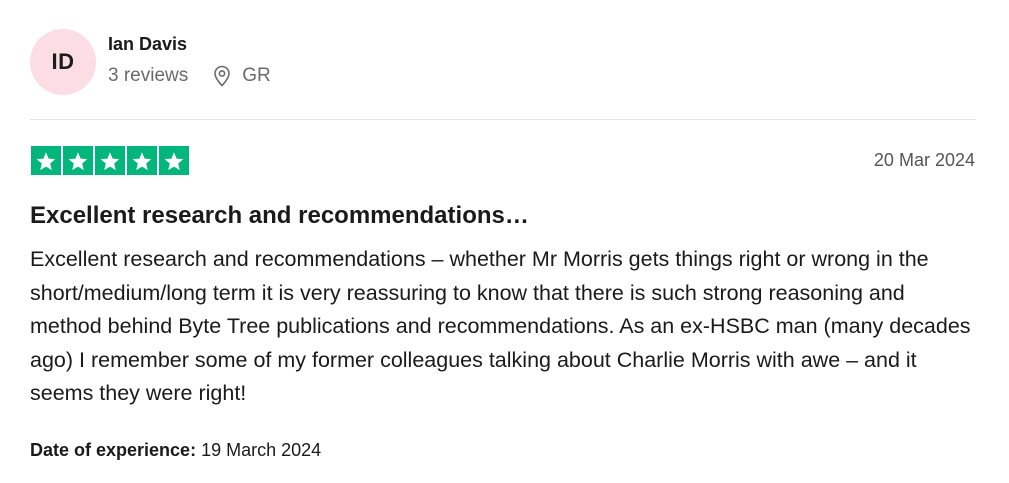 Image resolution: width=1009 pixels, height=483 pixels. I want to click on star-rating, so click(110, 160).